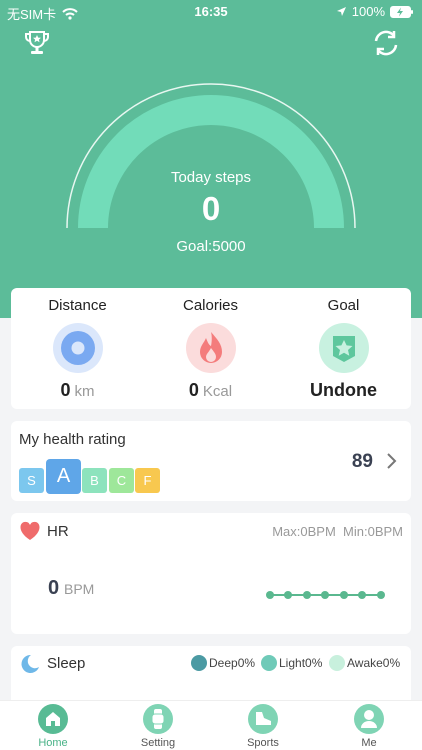 The image size is (422, 750). I want to click on grade-c: C, so click(121, 480).